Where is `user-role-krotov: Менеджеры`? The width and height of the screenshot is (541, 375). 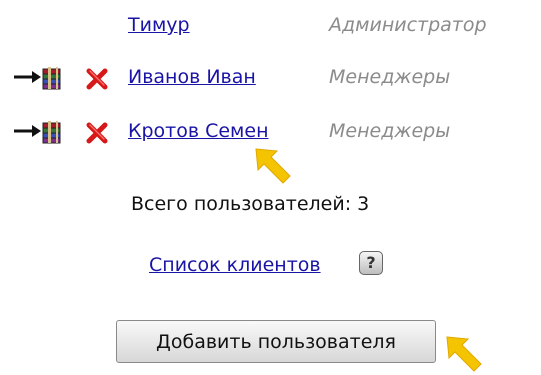
user-role-krotov: Менеджеры is located at coordinates (390, 131).